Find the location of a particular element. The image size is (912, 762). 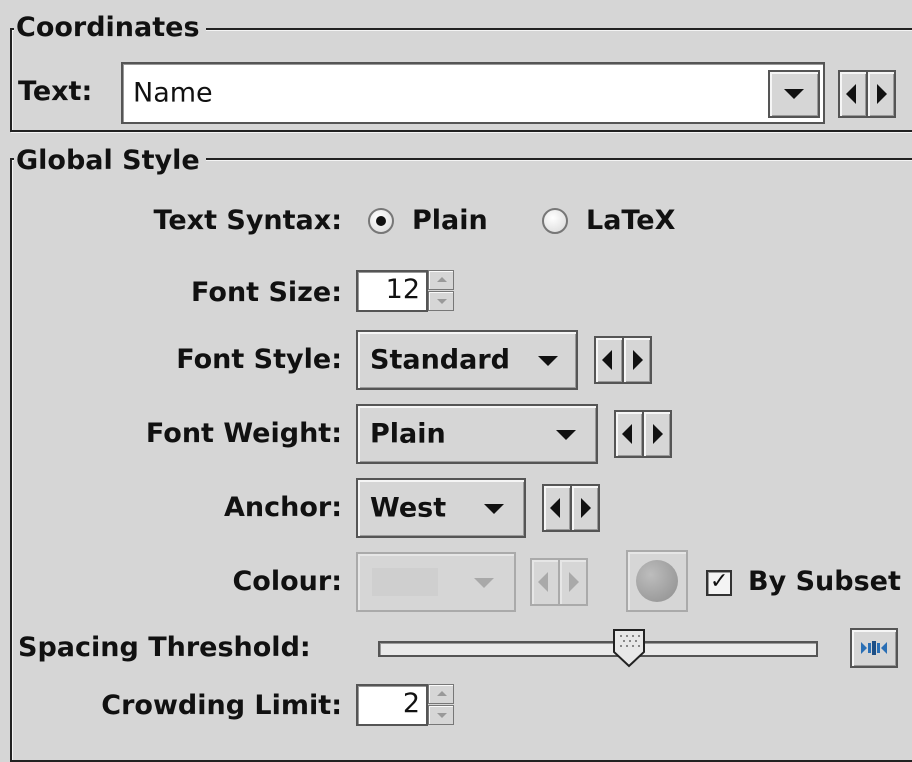

radio-selected-dot is located at coordinates (381, 221).